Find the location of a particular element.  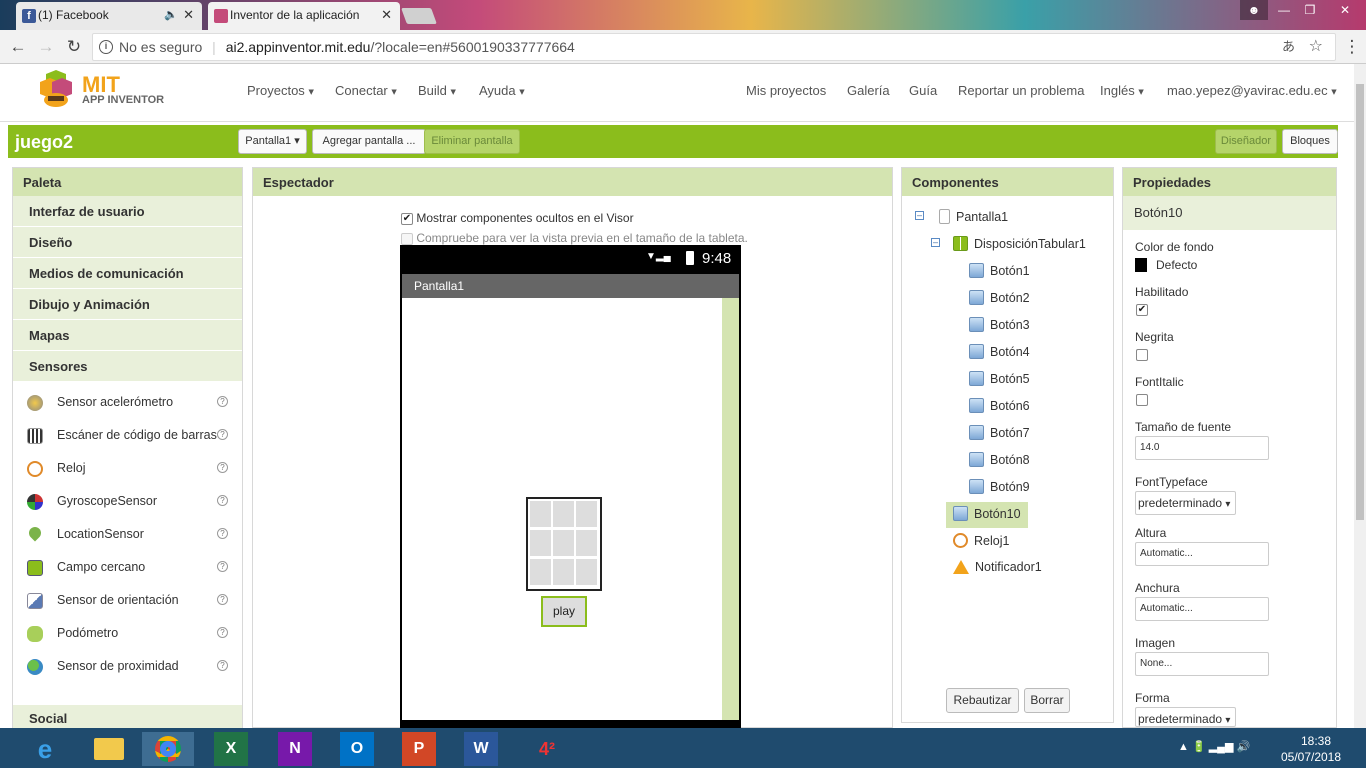

menu-icon: ⋮ is located at coordinates (1352, 47).